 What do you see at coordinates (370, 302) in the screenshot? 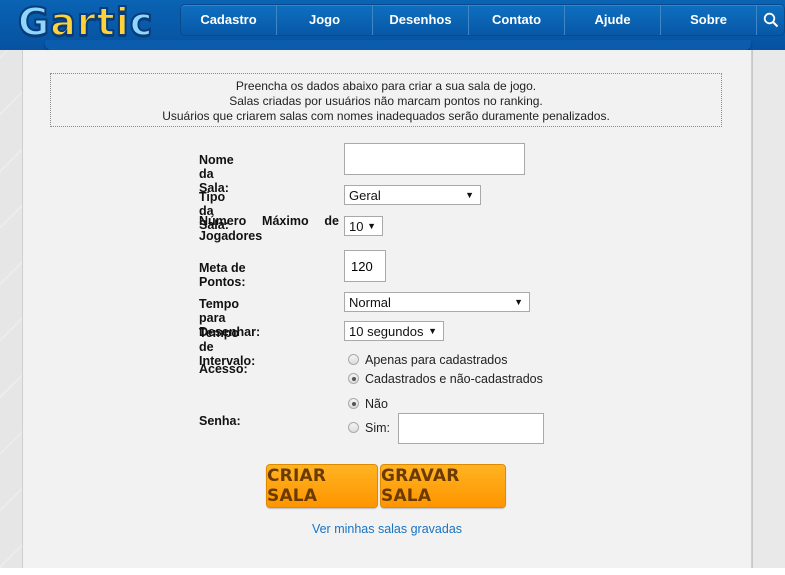
I see `draw-time-value: Normal` at bounding box center [370, 302].